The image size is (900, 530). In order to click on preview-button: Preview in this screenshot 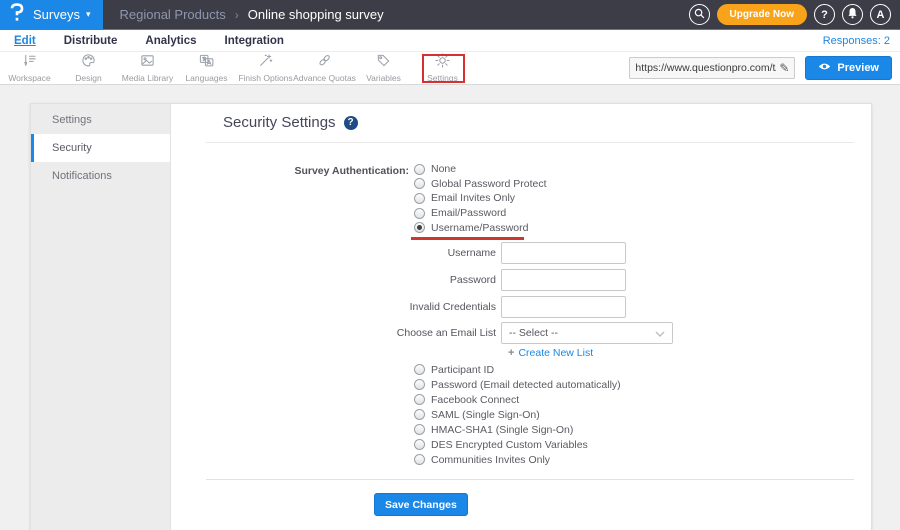, I will do `click(848, 68)`.